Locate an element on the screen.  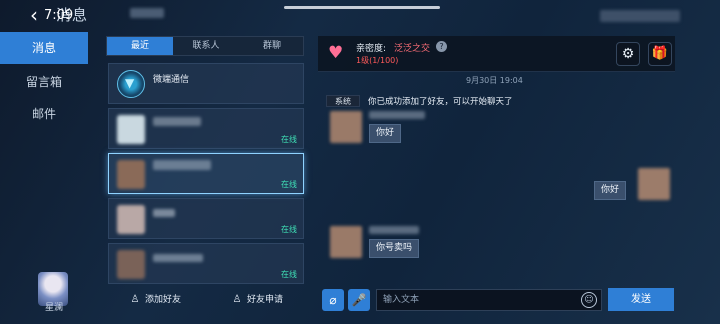
send-button: 发送 is located at coordinates (641, 299).